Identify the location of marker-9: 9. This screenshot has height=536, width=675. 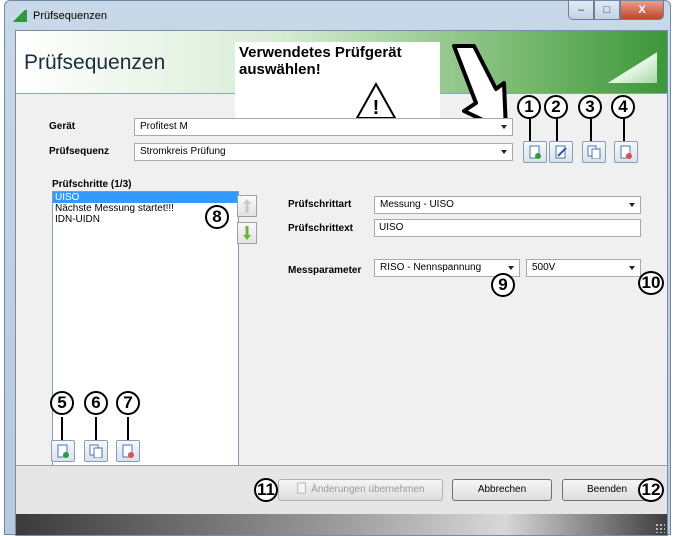
(503, 285).